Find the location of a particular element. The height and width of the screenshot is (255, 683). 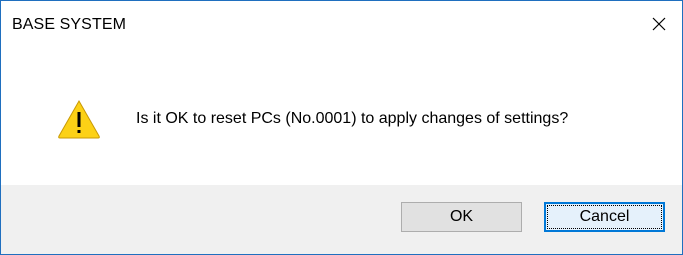

cancel-button-label: Cancel is located at coordinates (604, 216).